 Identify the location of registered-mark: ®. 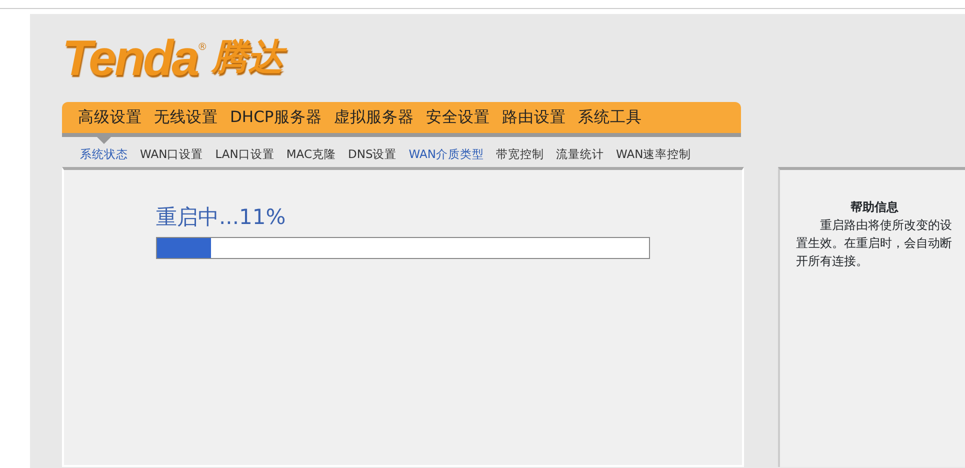
(202, 47).